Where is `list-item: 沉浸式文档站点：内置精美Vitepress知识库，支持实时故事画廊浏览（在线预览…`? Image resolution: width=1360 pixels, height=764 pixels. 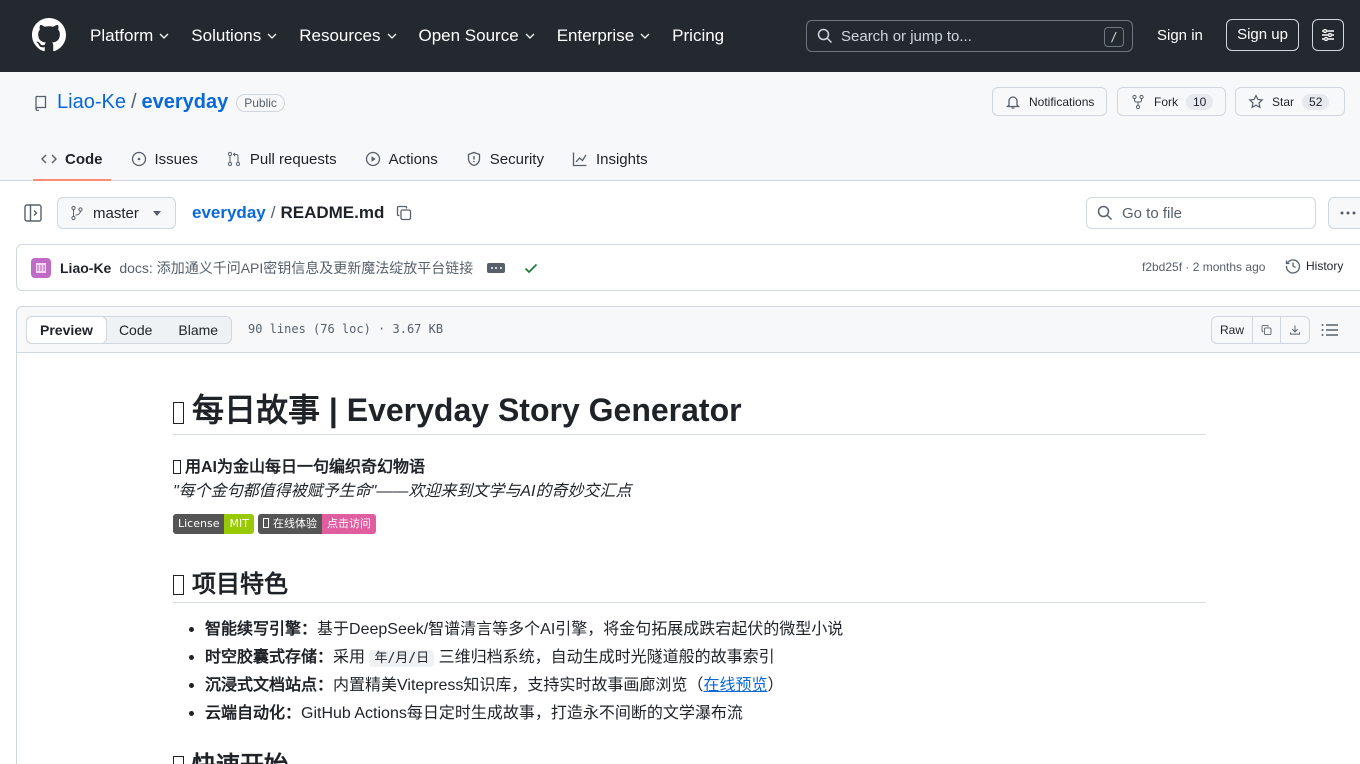 list-item: 沉浸式文档站点：内置精美Vitepress知识库，支持实时故事画廊浏览（在线预览… is located at coordinates (515, 689).